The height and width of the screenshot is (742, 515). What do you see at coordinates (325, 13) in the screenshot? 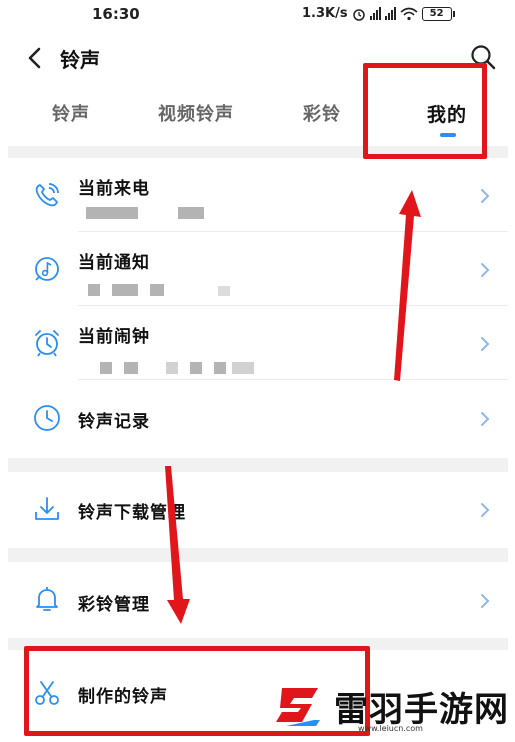
I see `network-speed: 1.3K/s` at bounding box center [325, 13].